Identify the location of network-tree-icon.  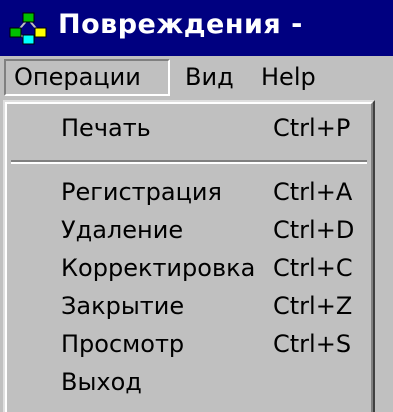
(28, 28).